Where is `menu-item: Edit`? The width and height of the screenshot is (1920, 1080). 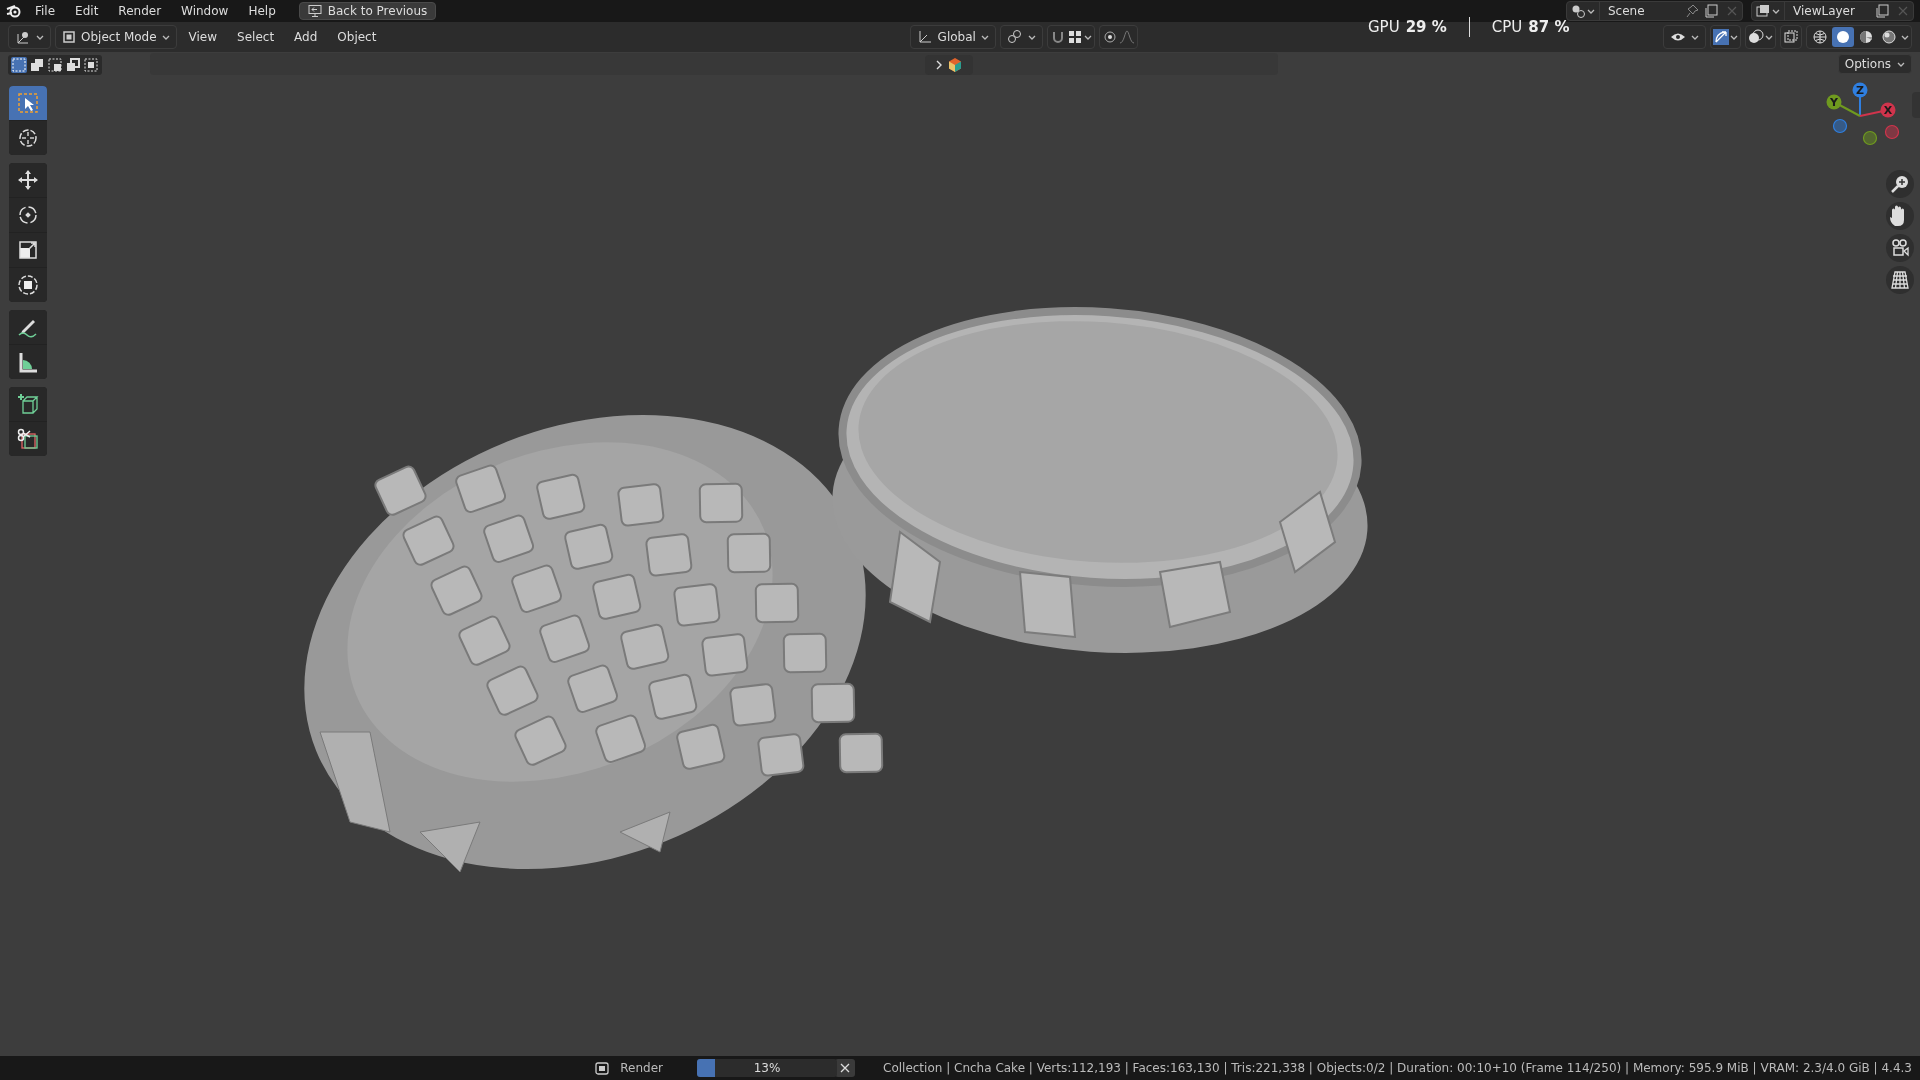 menu-item: Edit is located at coordinates (87, 11).